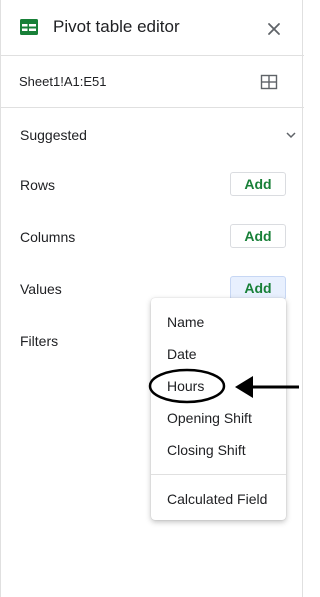 Image resolution: width=320 pixels, height=597 pixels. I want to click on menu-item-closing-shift: Closing Shift, so click(206, 450).